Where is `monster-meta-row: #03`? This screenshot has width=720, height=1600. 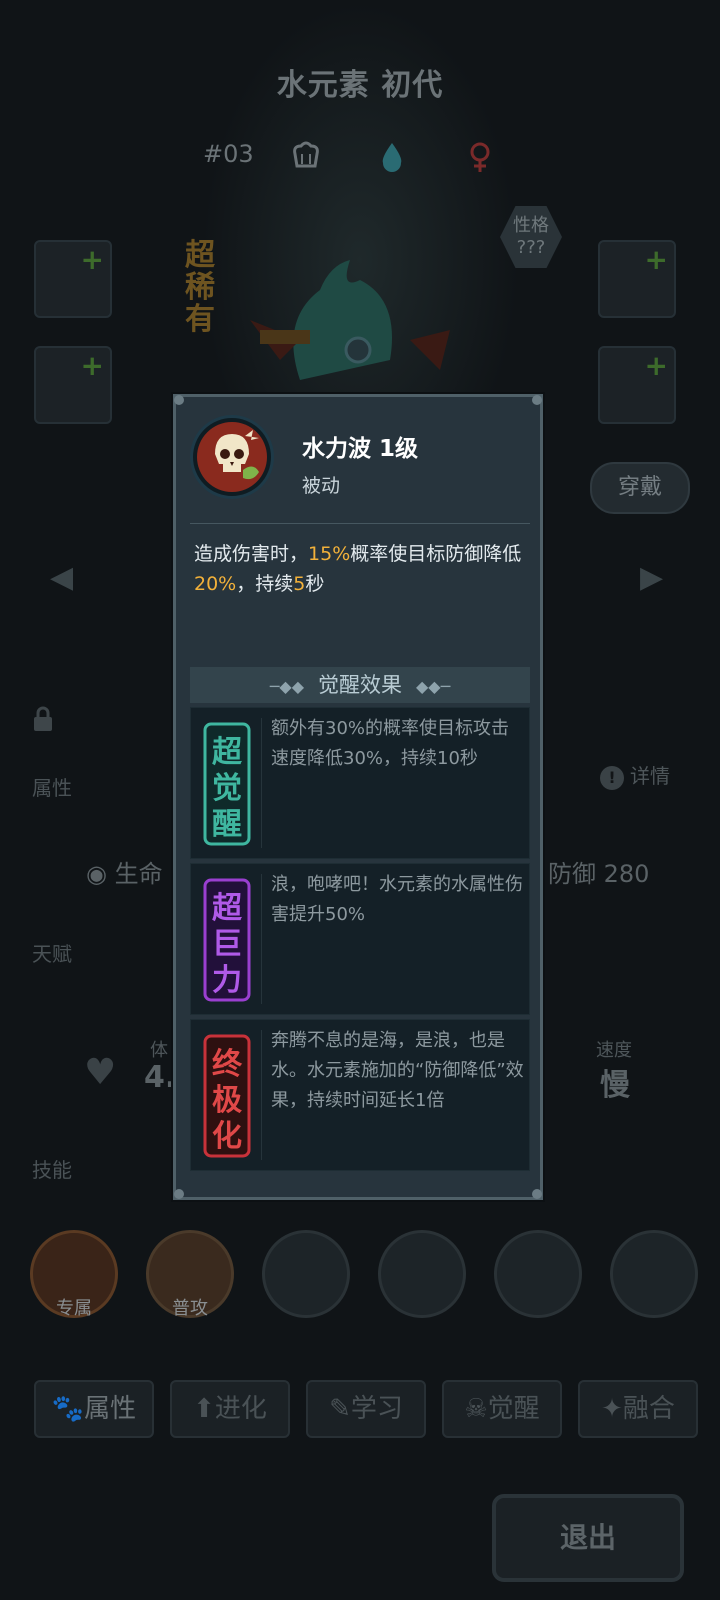
monster-meta-row: #03 is located at coordinates (360, 160).